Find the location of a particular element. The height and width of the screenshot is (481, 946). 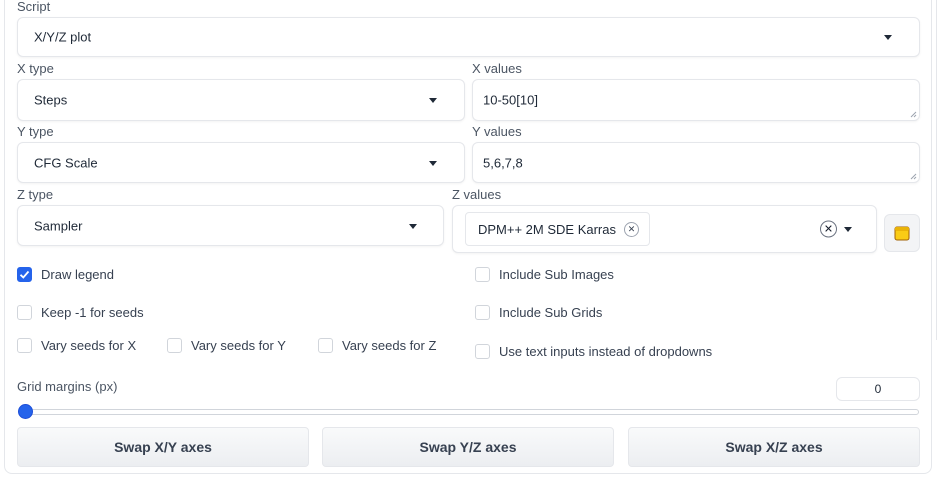

y-type-label: Y type is located at coordinates (35, 131).